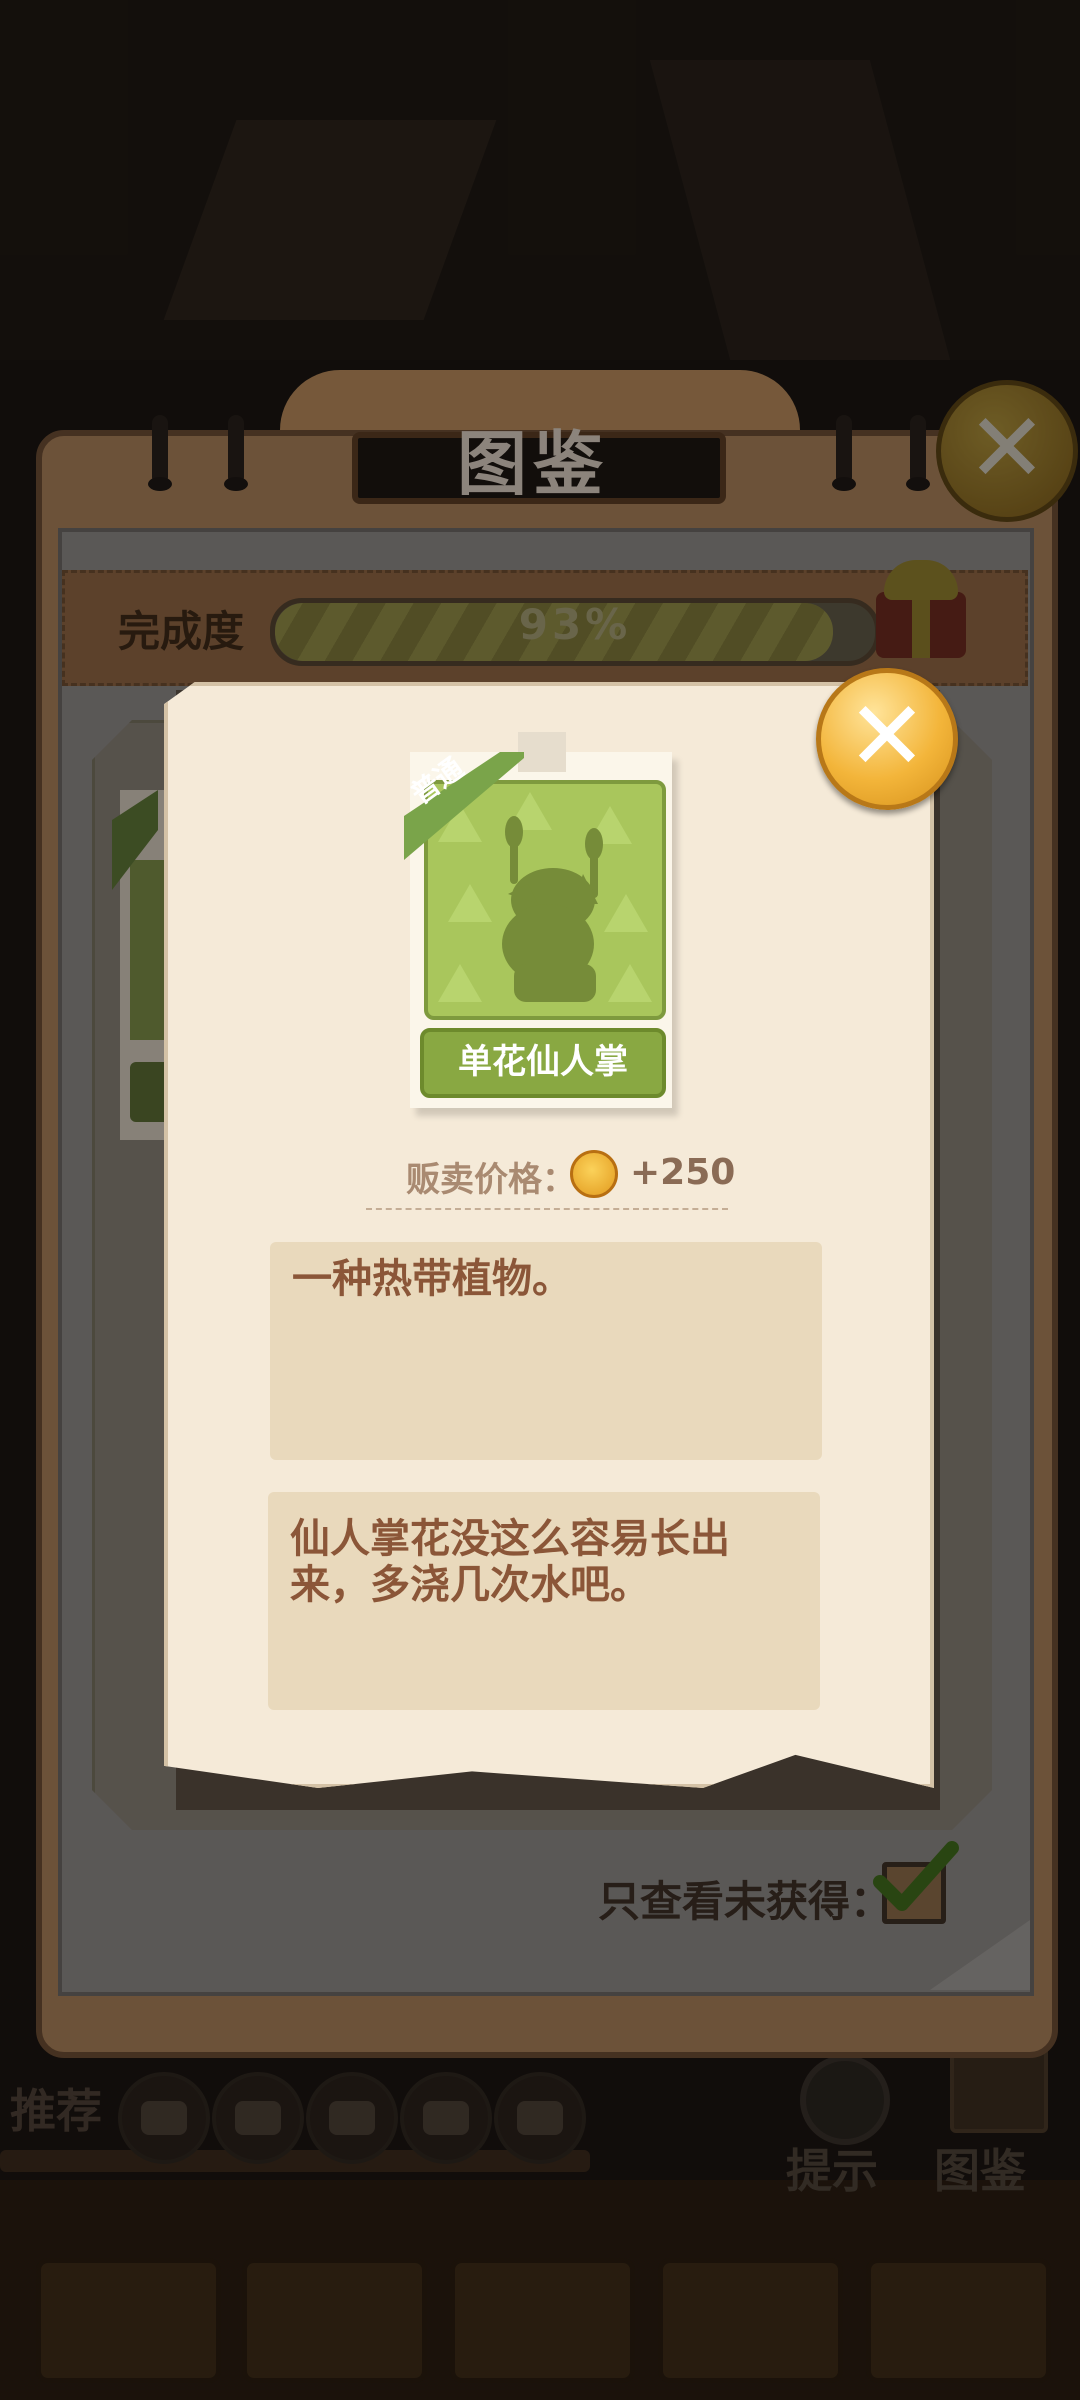 This screenshot has height=2400, width=1080. I want to click on sell-price-label: 贩卖价格：, so click(491, 1180).